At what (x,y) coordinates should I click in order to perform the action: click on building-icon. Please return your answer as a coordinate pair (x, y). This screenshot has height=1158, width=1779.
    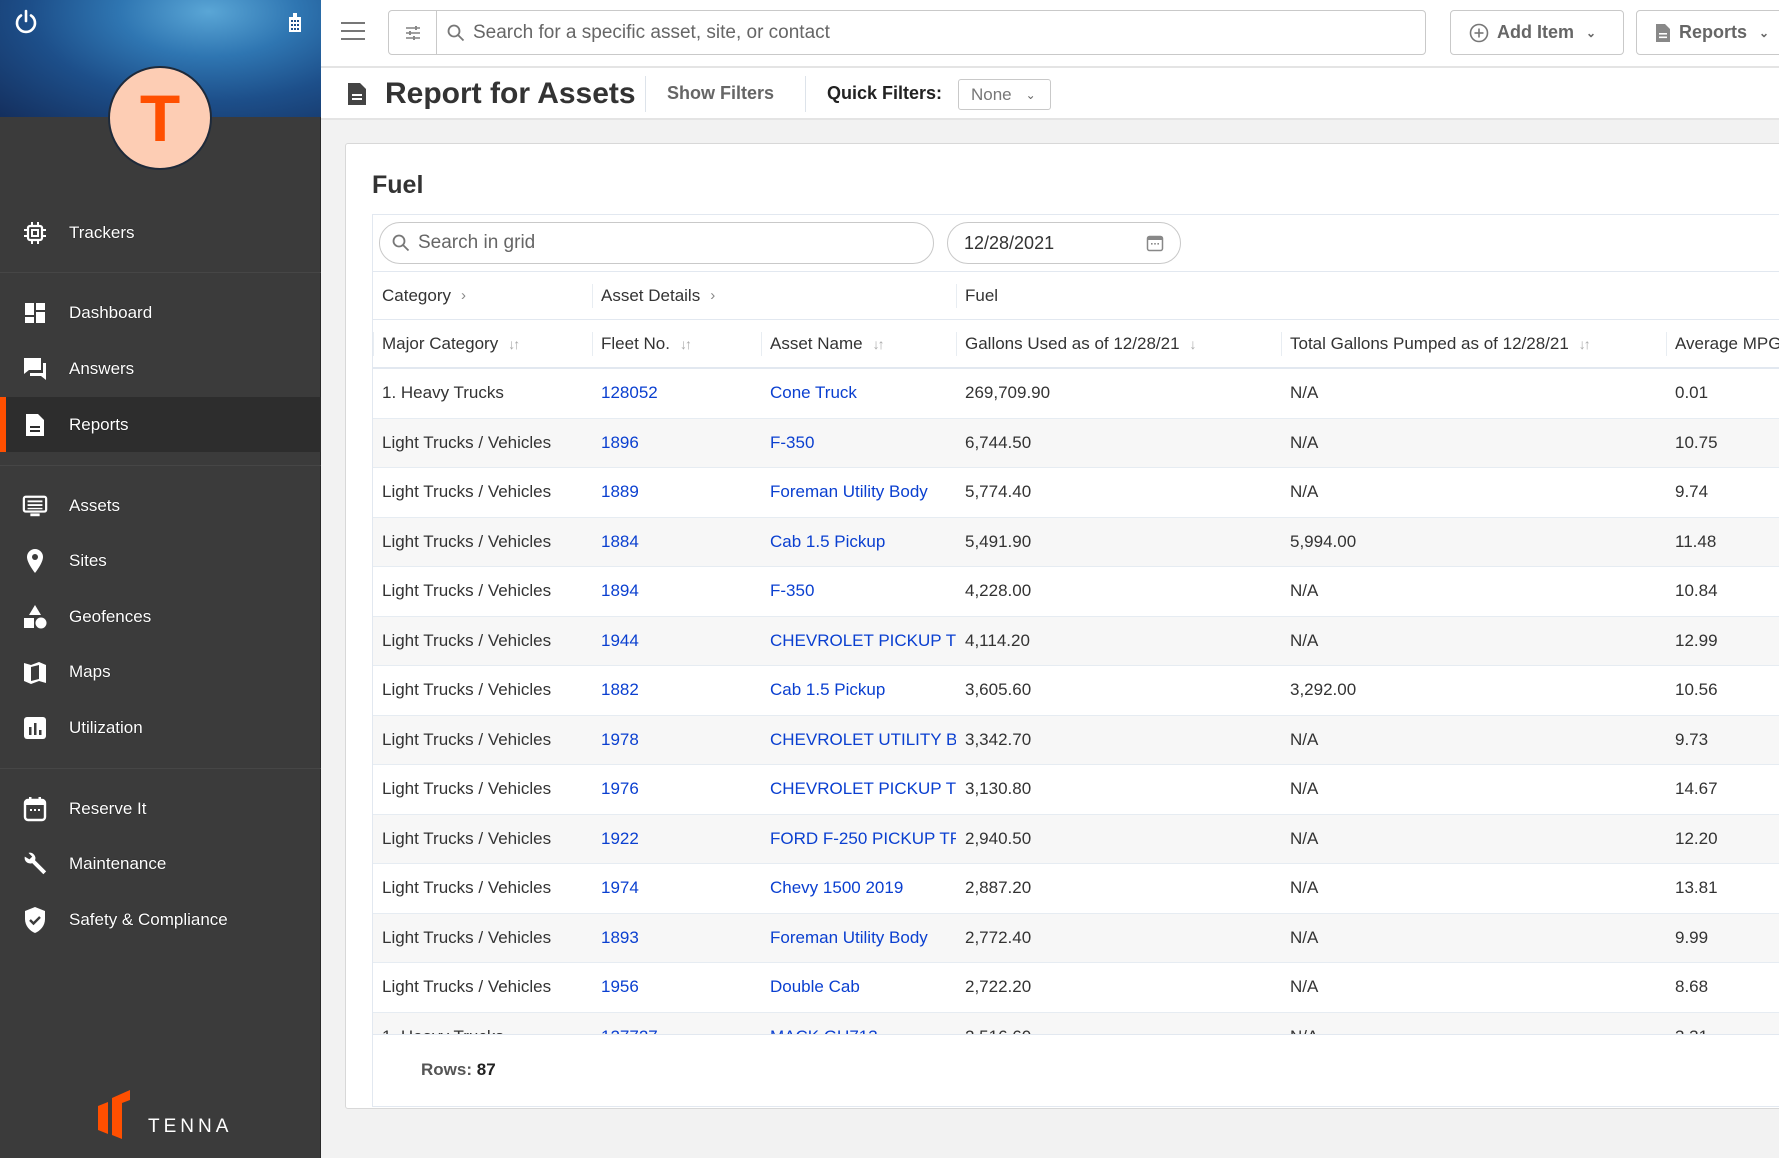
    Looking at the image, I should click on (295, 22).